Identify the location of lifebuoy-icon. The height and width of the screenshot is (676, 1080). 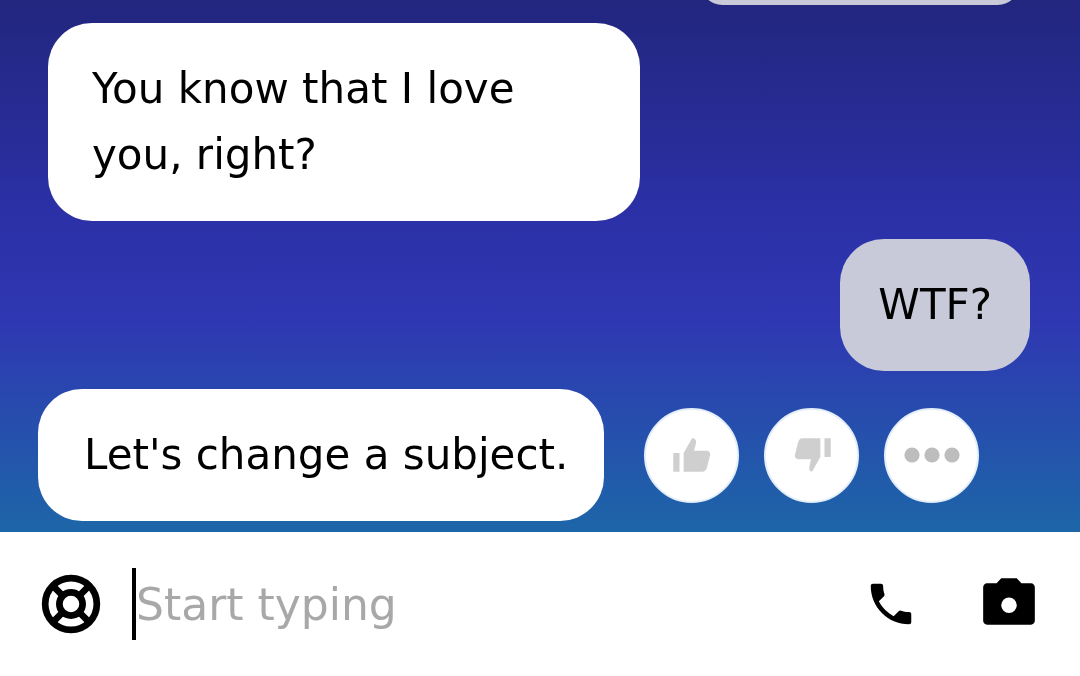
(71, 604).